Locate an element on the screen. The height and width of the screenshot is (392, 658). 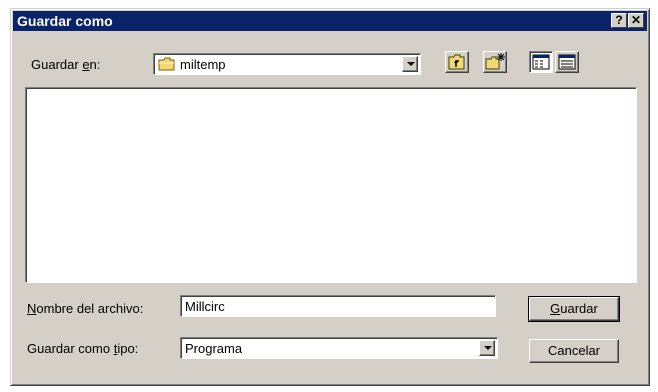
save-in-dropdown-arrow is located at coordinates (410, 64).